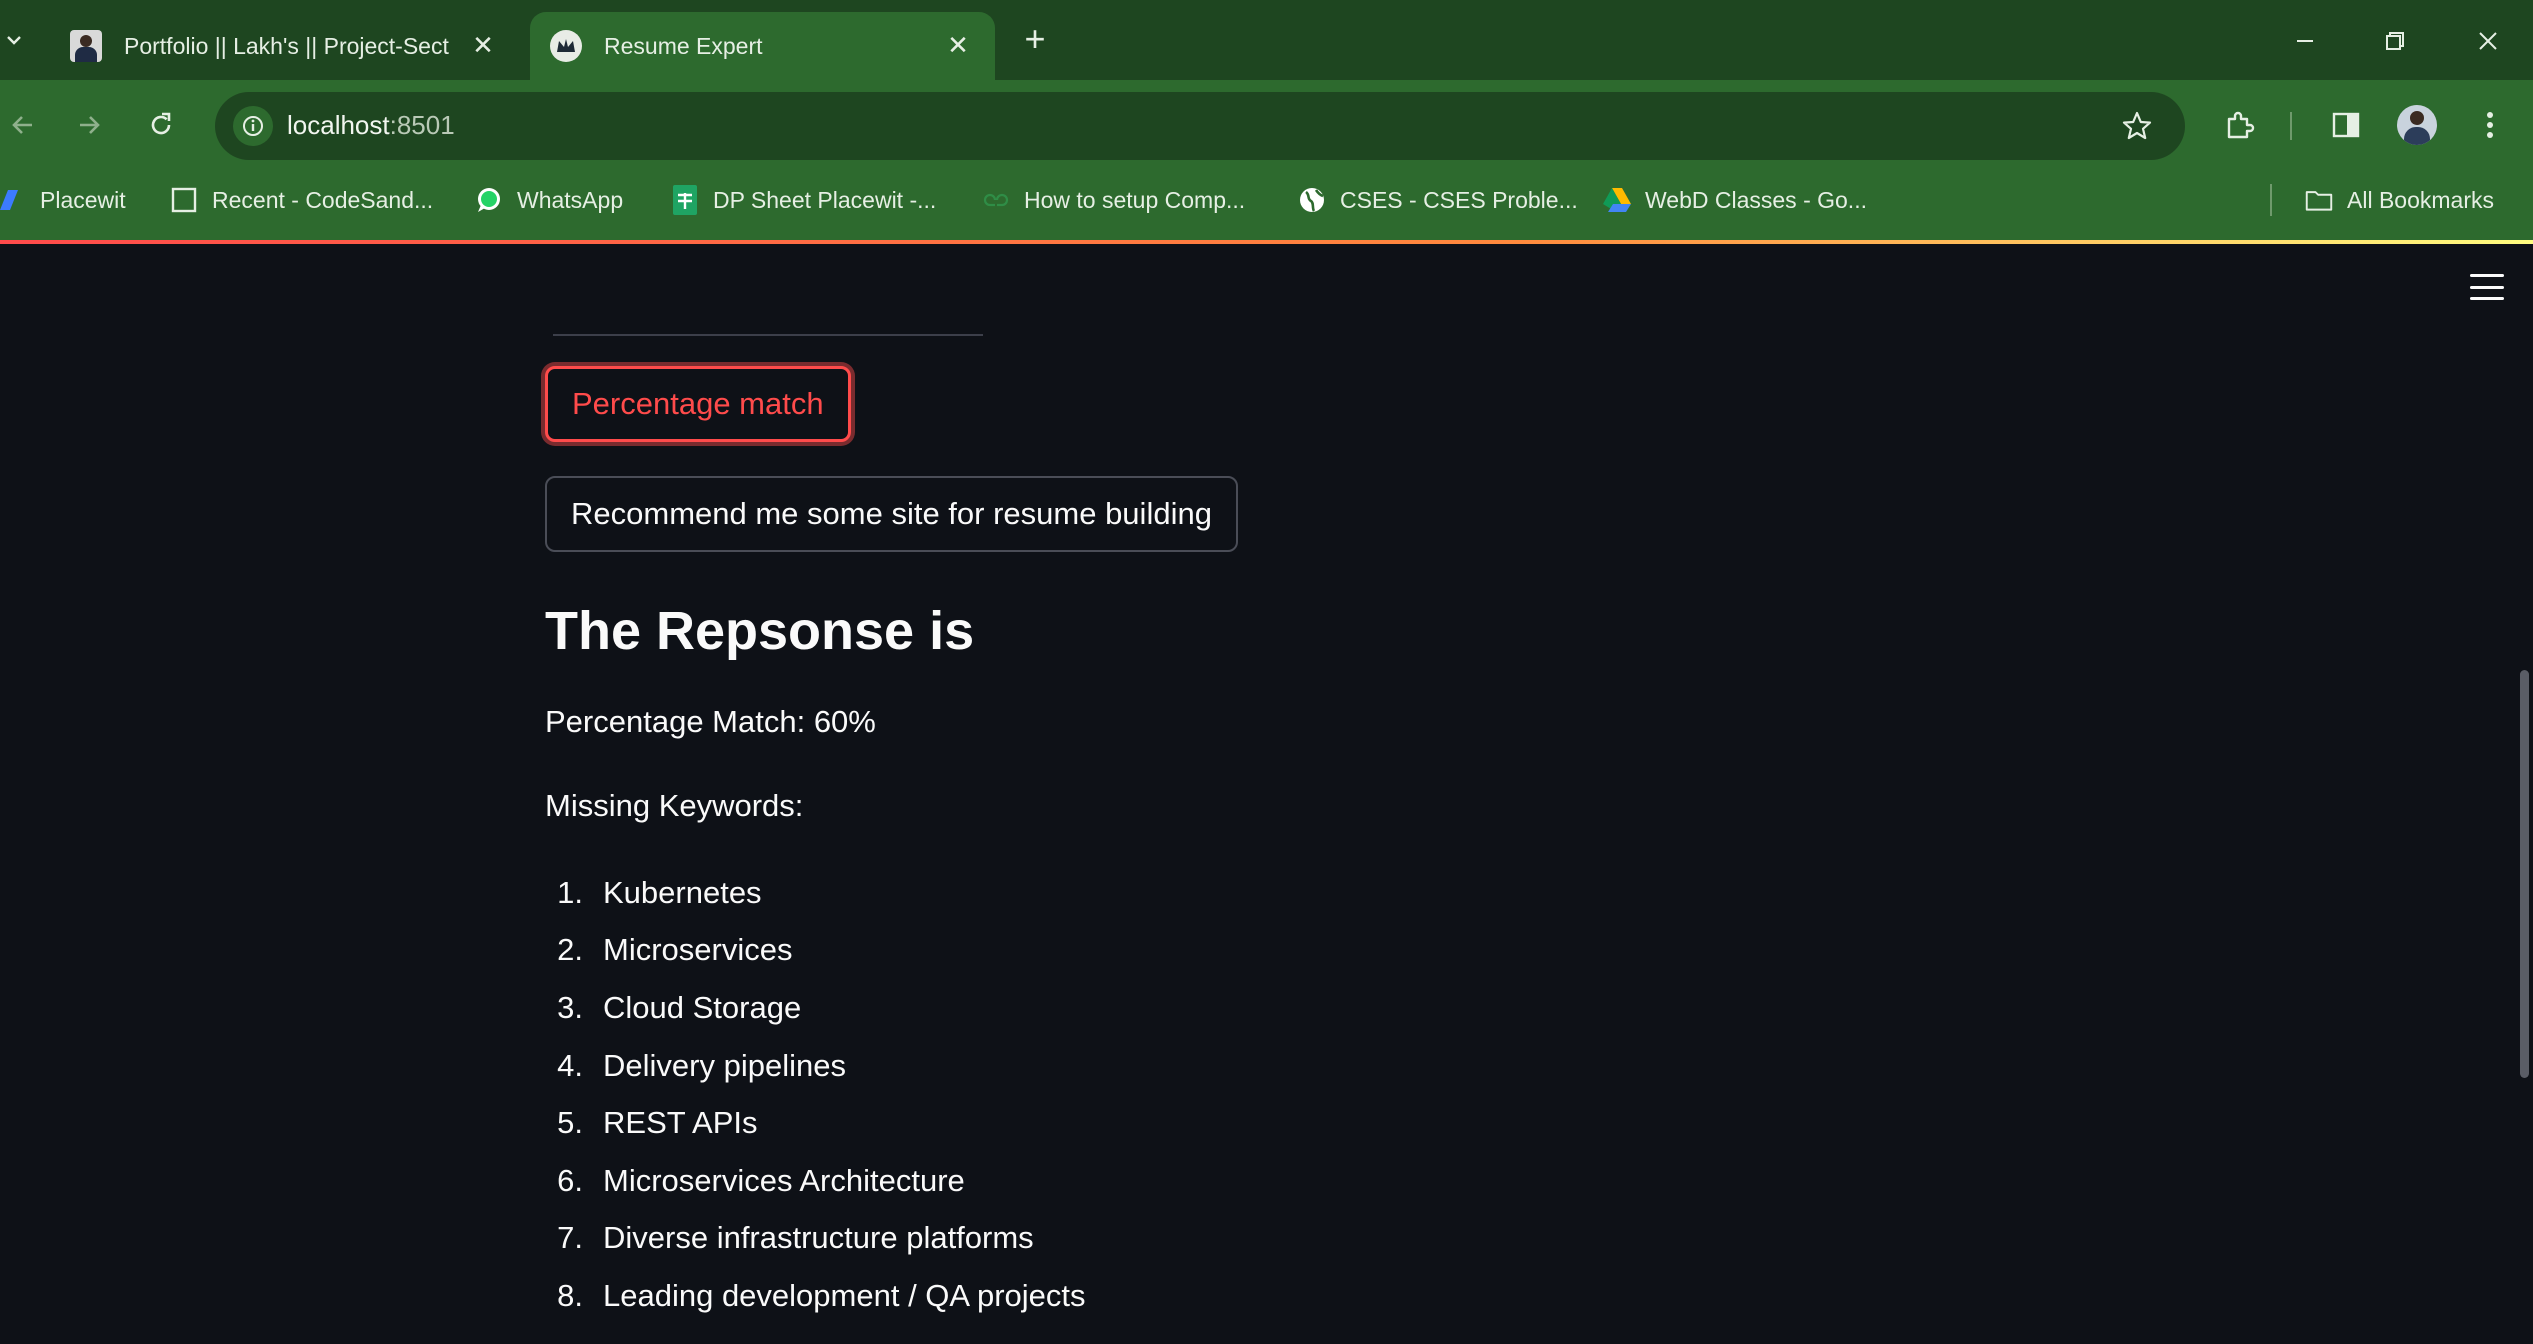  Describe the element at coordinates (674, 805) in the screenshot. I see `missing-keywords-label: Missing Keywords:` at that location.